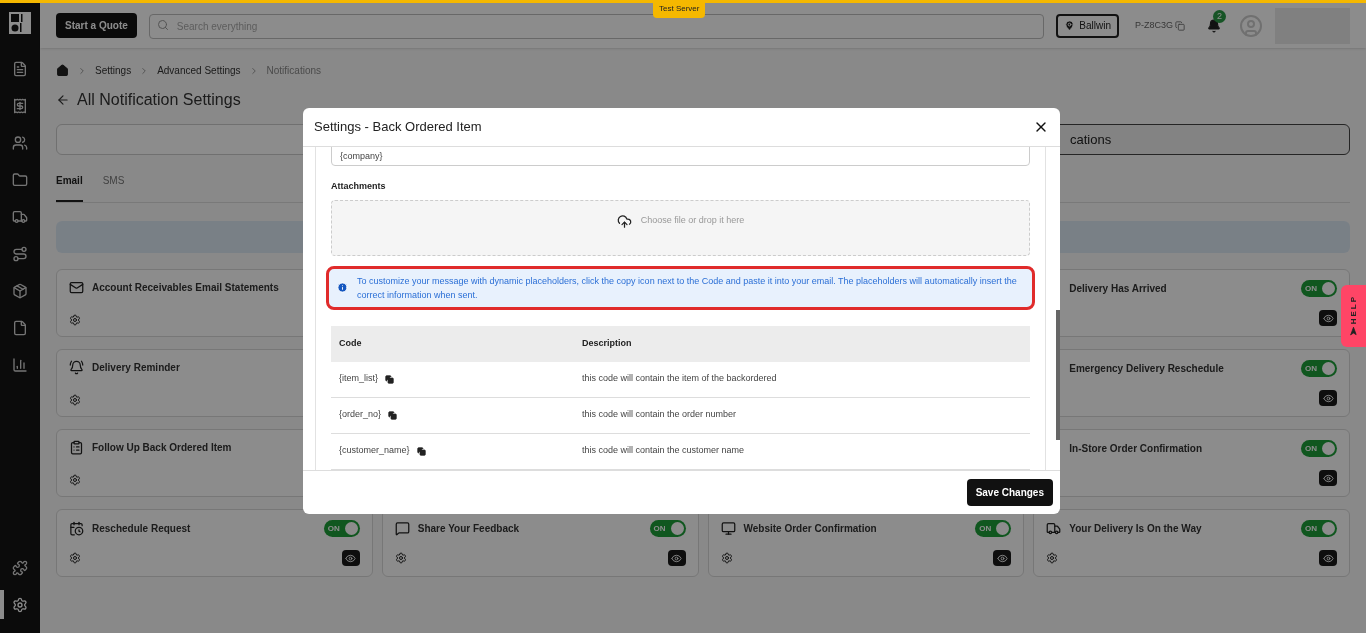 The image size is (1366, 633). Describe the element at coordinates (20, 23) in the screenshot. I see `logo-icon` at that location.